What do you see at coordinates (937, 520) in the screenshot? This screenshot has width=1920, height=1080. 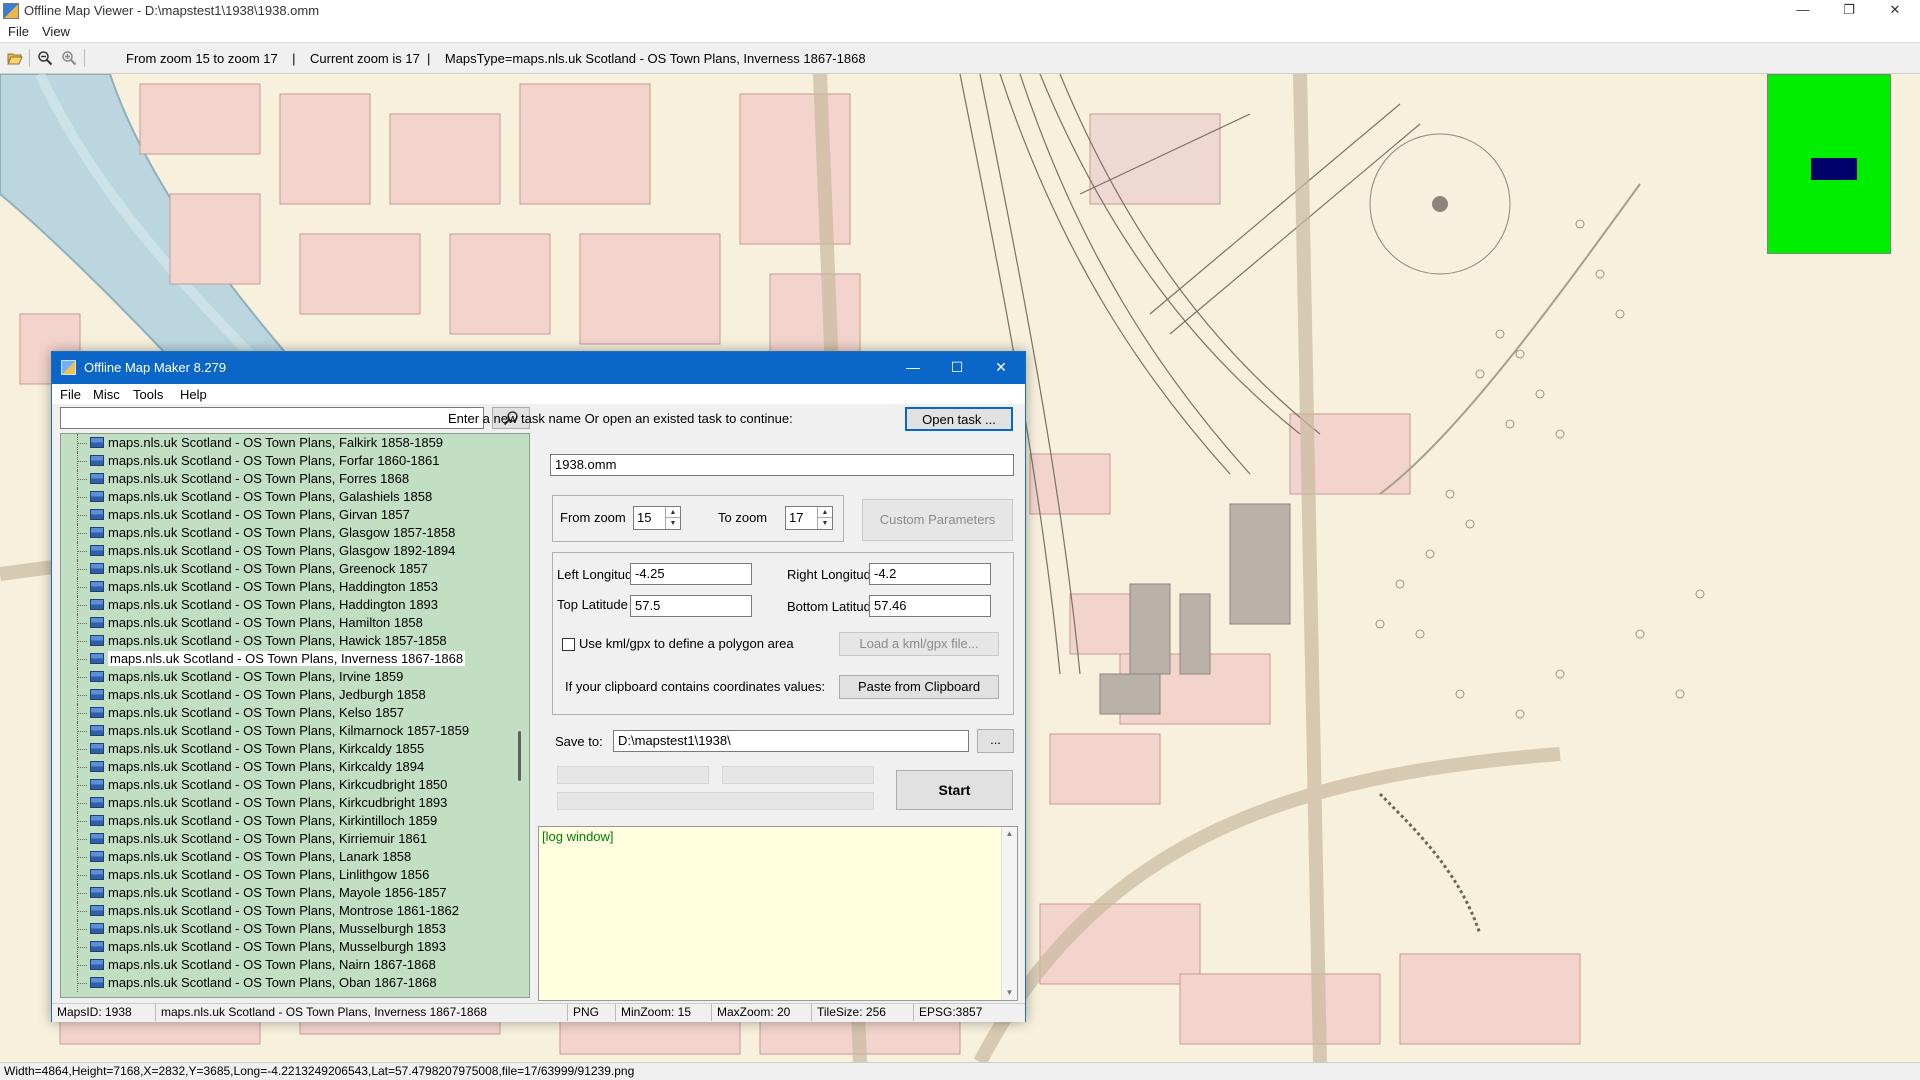 I see `custom-parameters-button: Custom Parameters` at bounding box center [937, 520].